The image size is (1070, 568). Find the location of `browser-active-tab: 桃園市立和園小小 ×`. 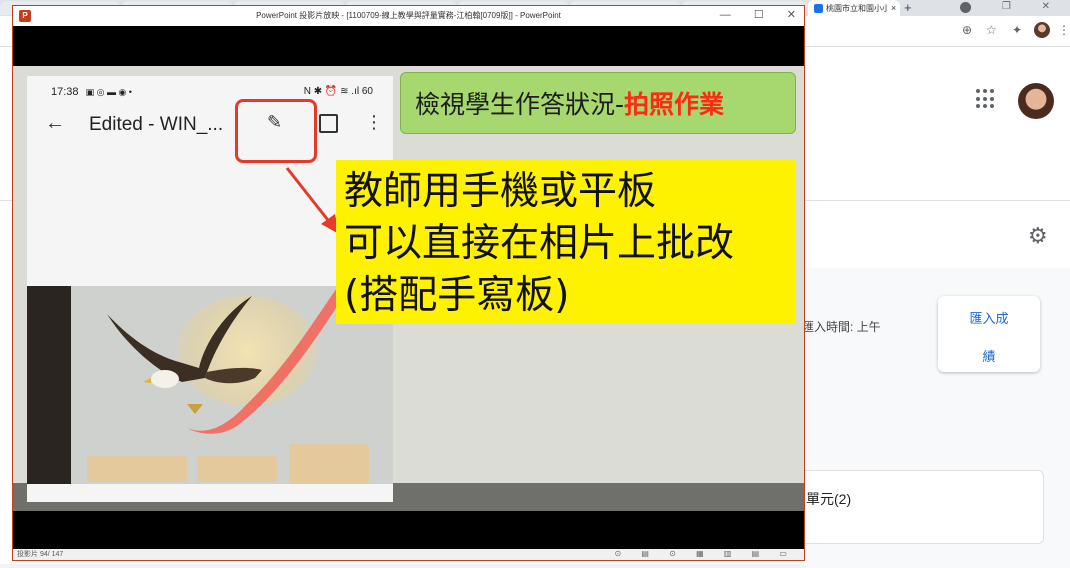

browser-active-tab: 桃園市立和園小小 × is located at coordinates (854, 8).